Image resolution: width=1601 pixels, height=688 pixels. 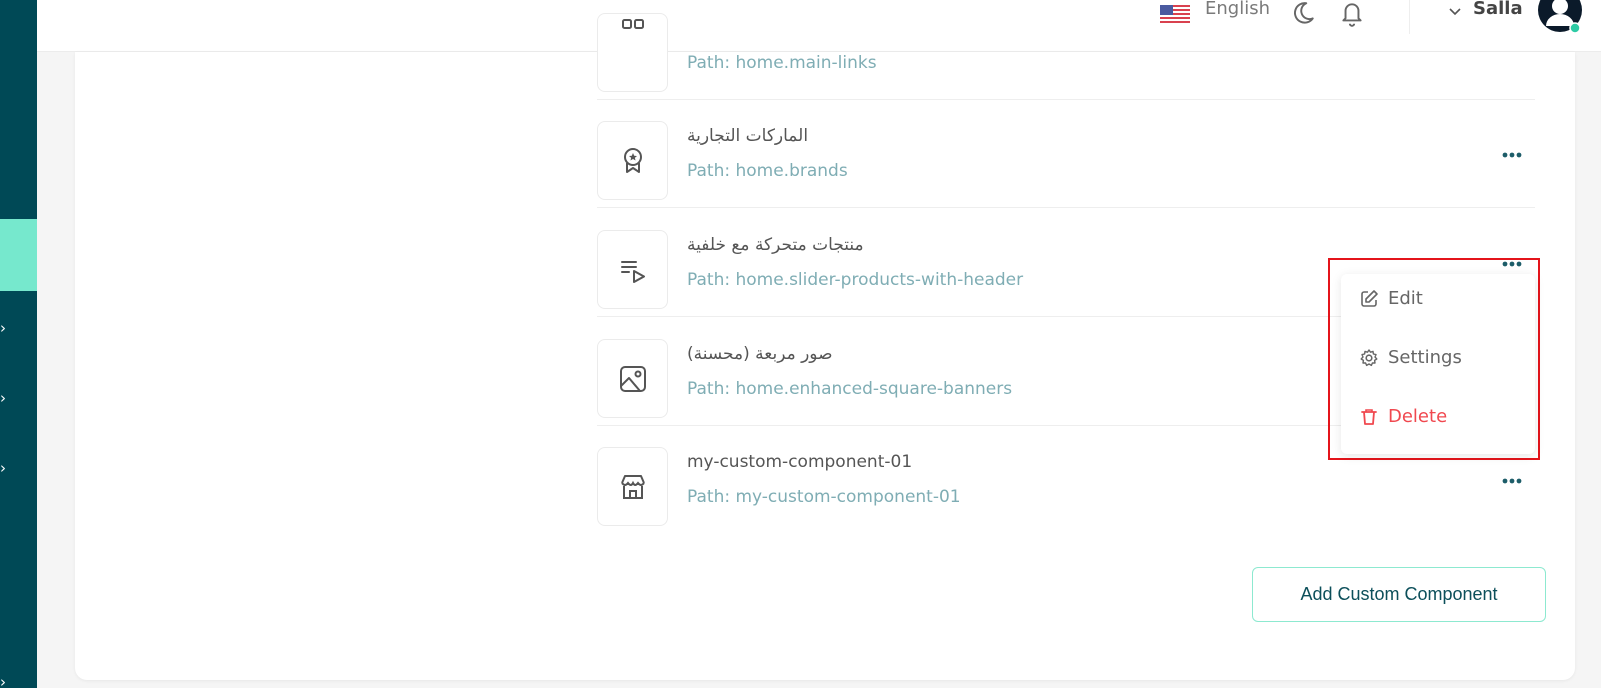 I want to click on component-title: my-custom-component-01, so click(x=800, y=462).